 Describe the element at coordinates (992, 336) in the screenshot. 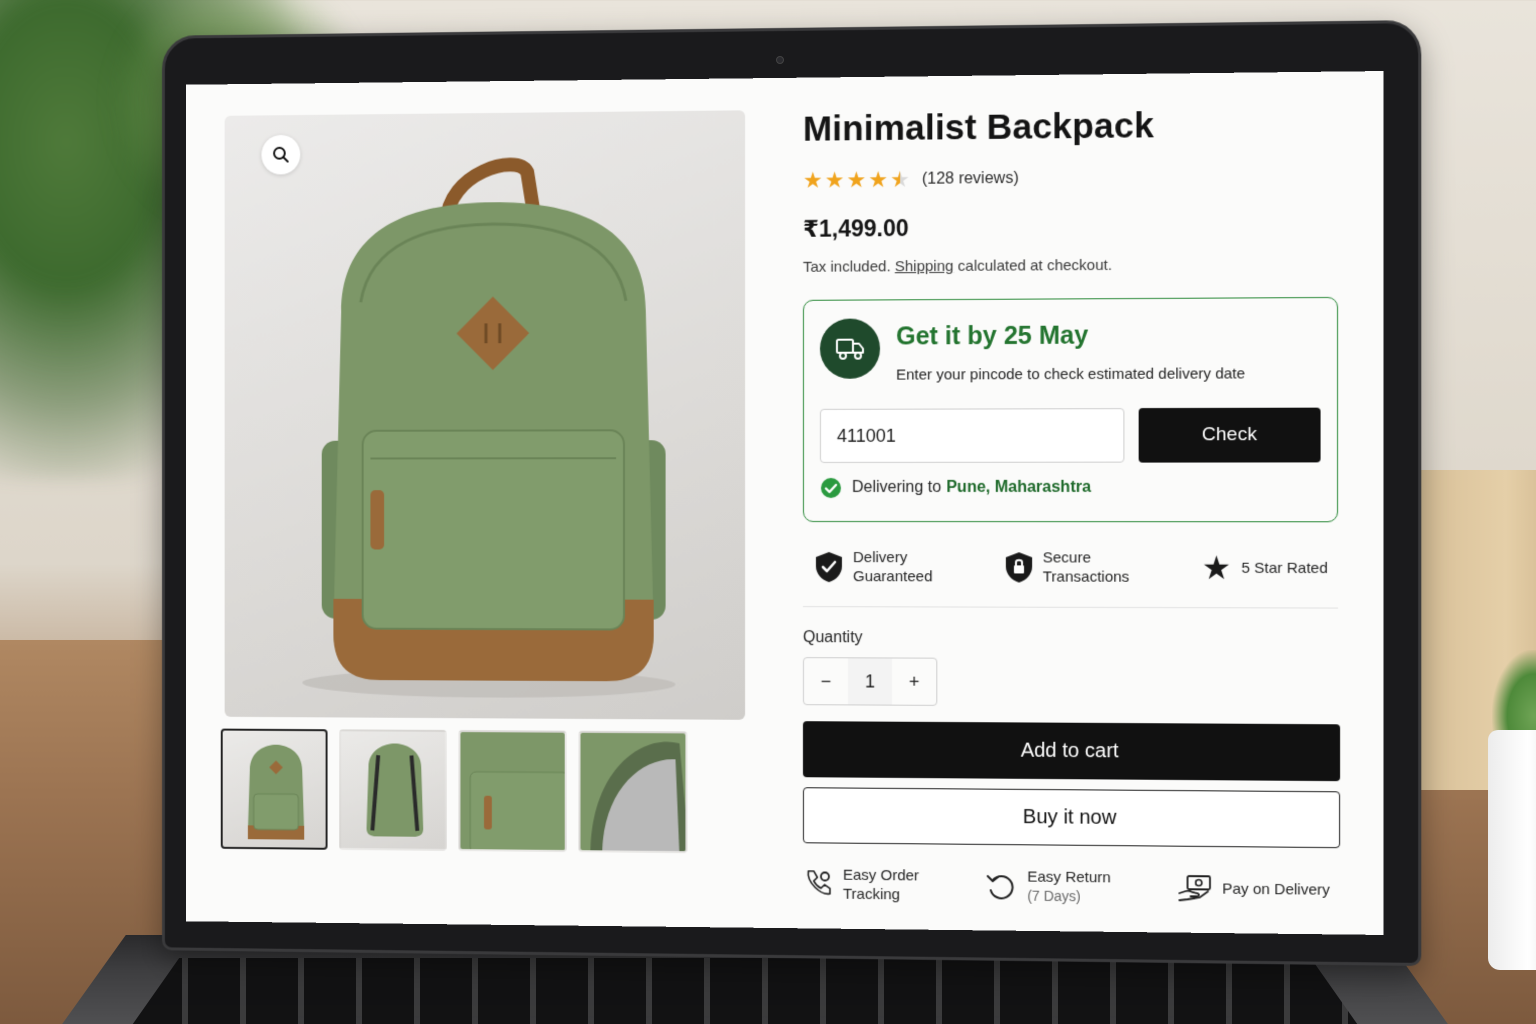

I see `delivery-heading: Get it by 25 May` at that location.